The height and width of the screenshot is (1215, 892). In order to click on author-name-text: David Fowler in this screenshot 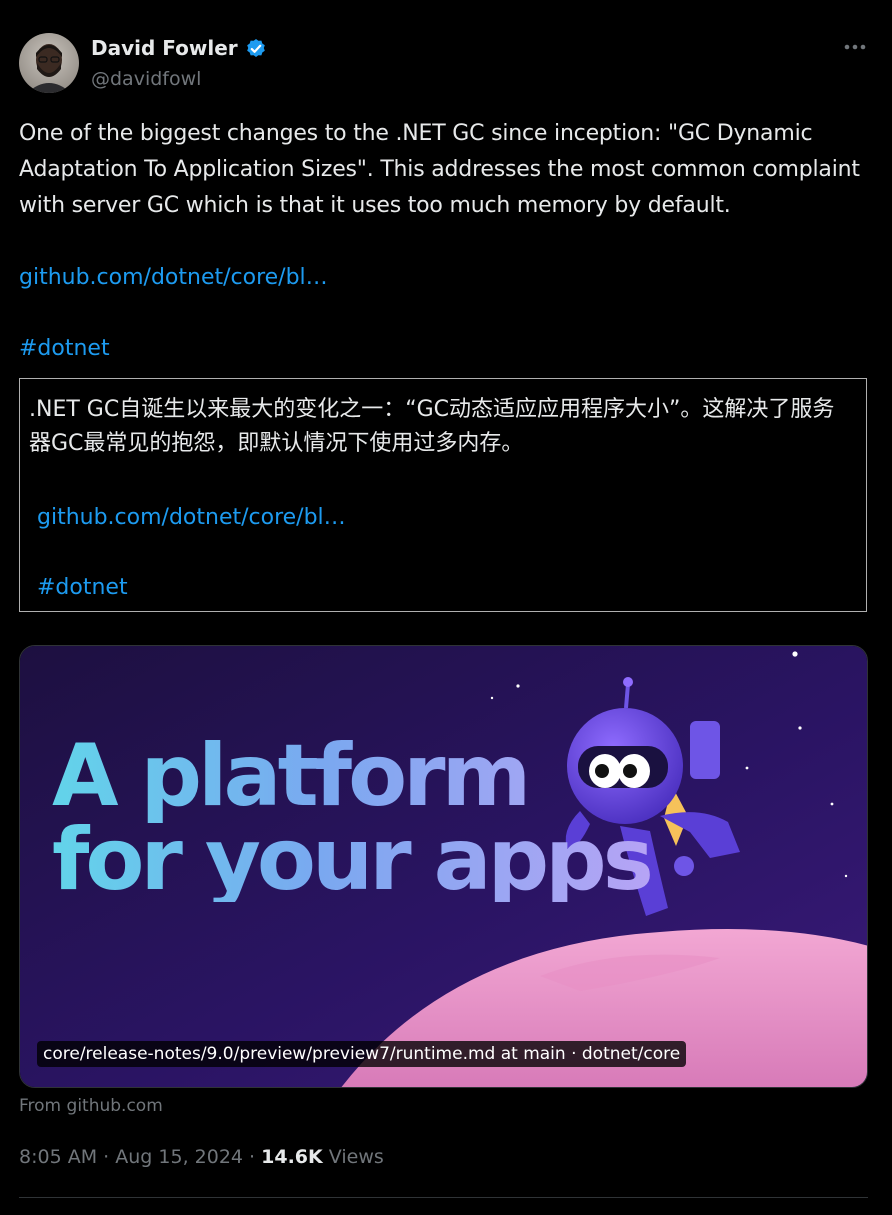, I will do `click(164, 48)`.